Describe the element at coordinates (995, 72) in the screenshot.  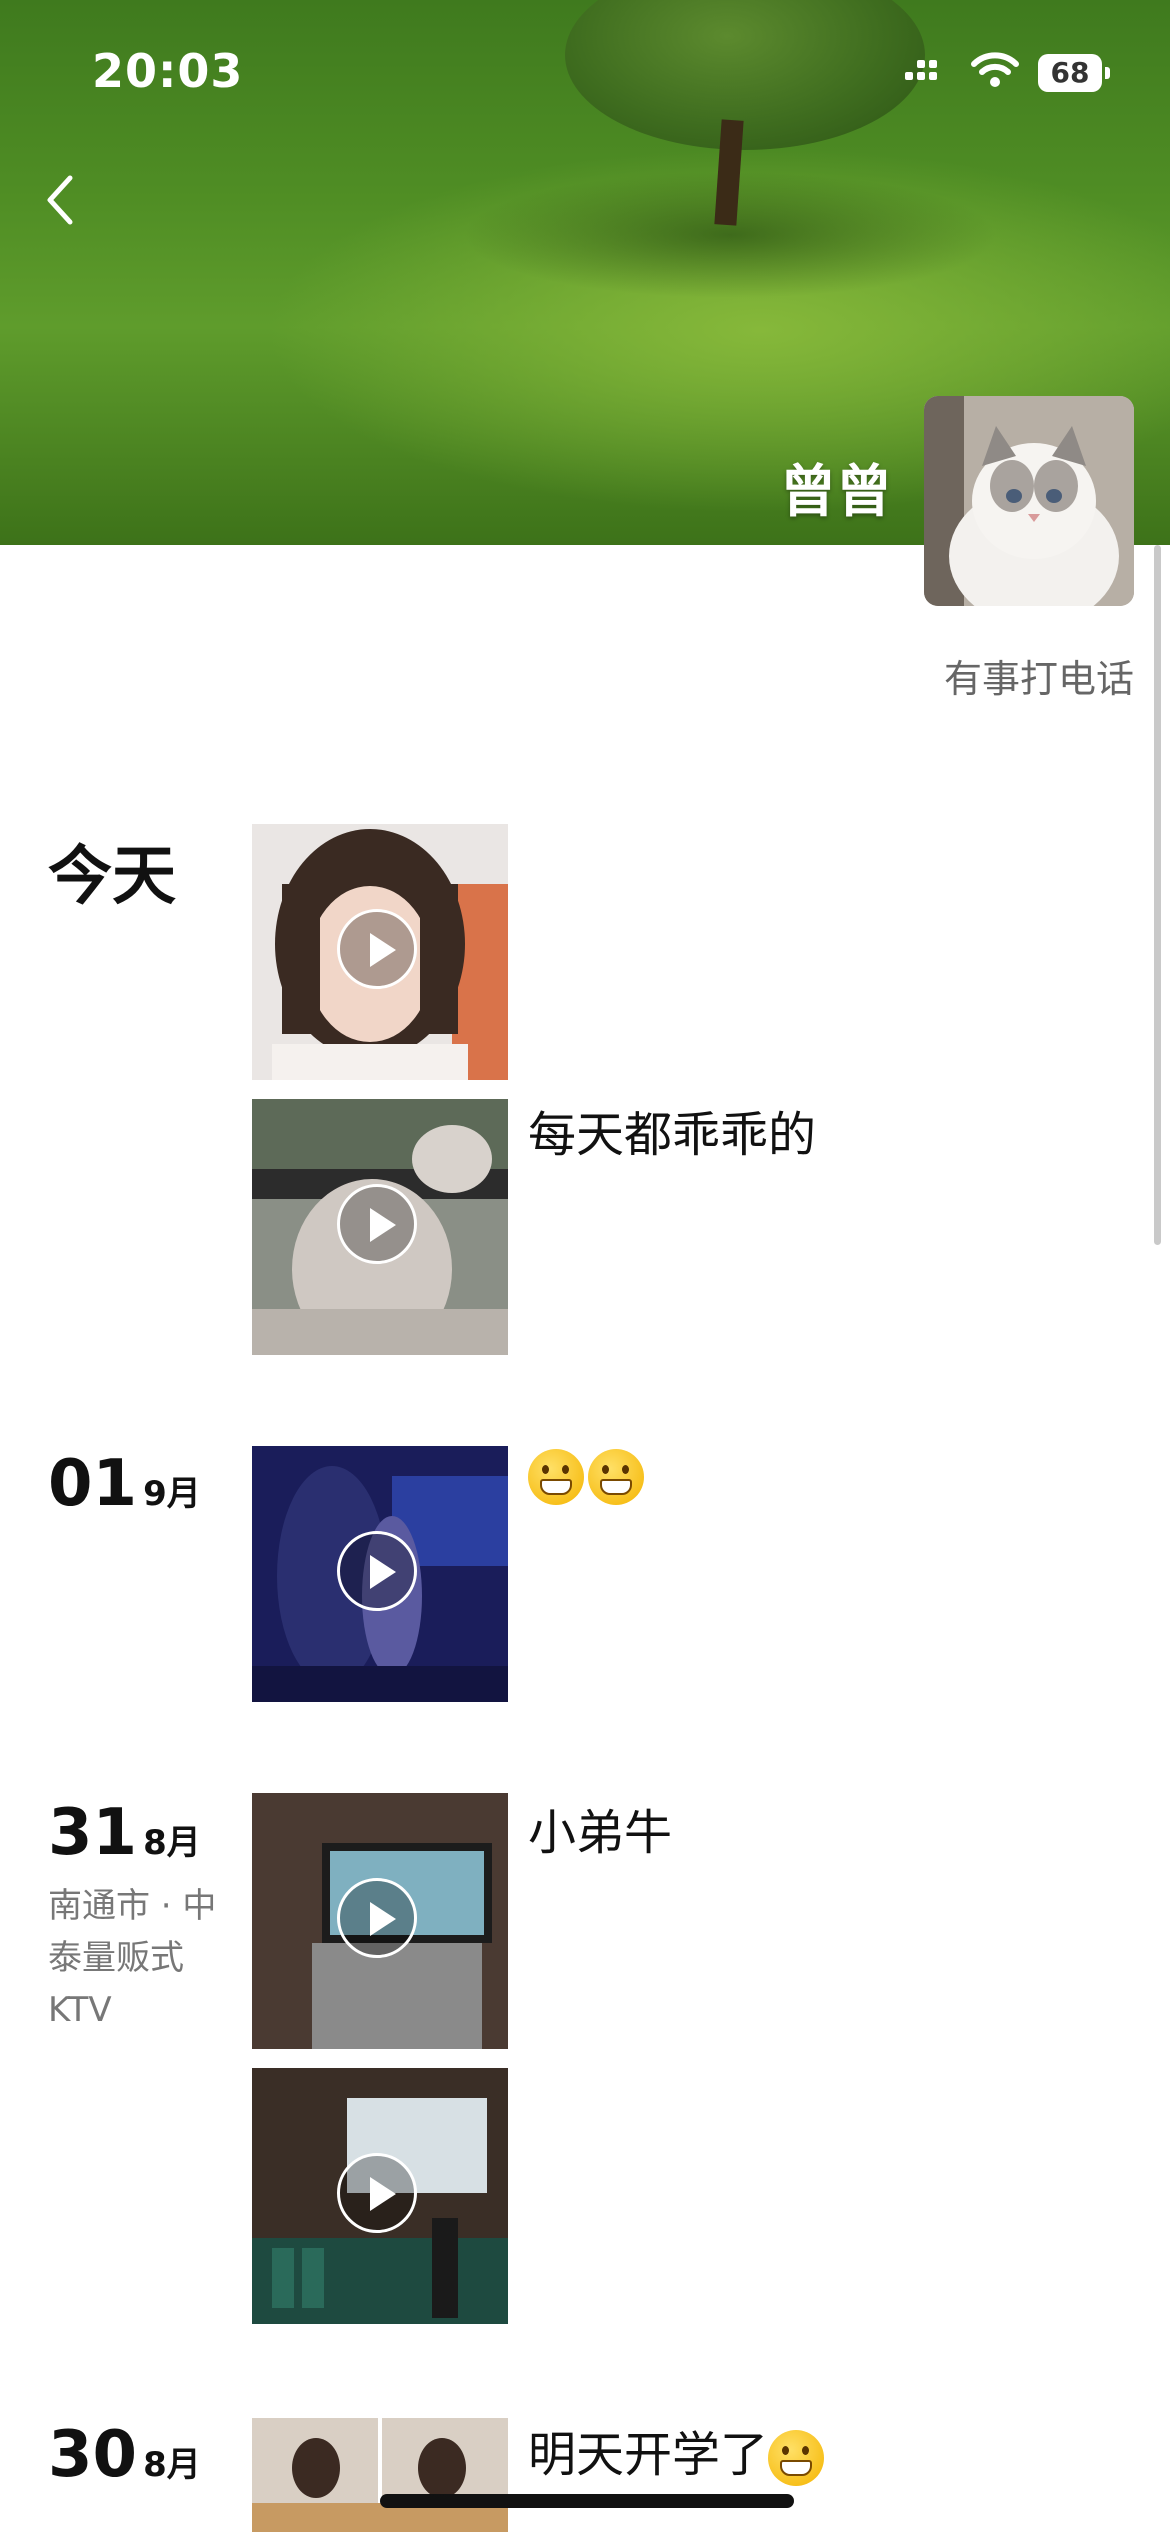
I see `wifi-icon` at that location.